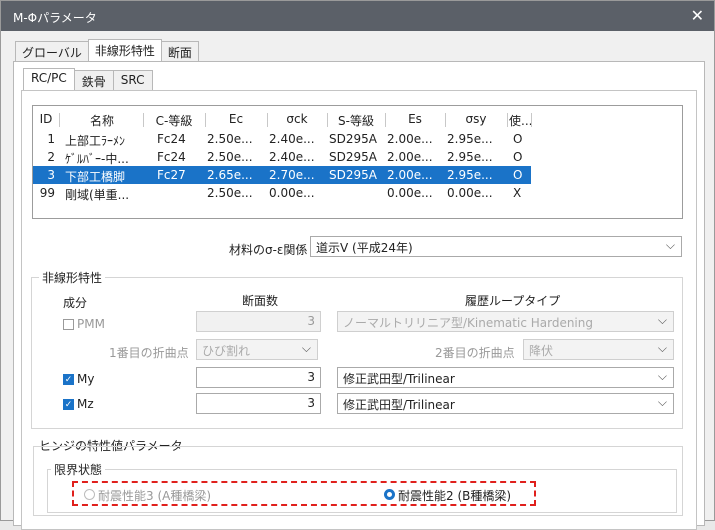 This screenshot has width=715, height=530. I want to click on header-sigma-ck: σck, so click(297, 119).